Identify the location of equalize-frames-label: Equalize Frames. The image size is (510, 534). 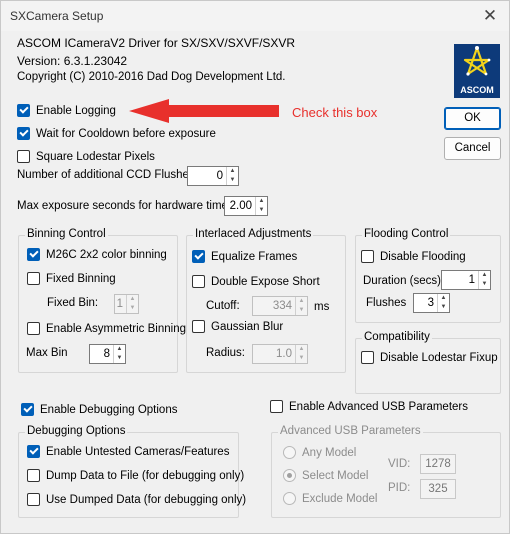
(254, 256).